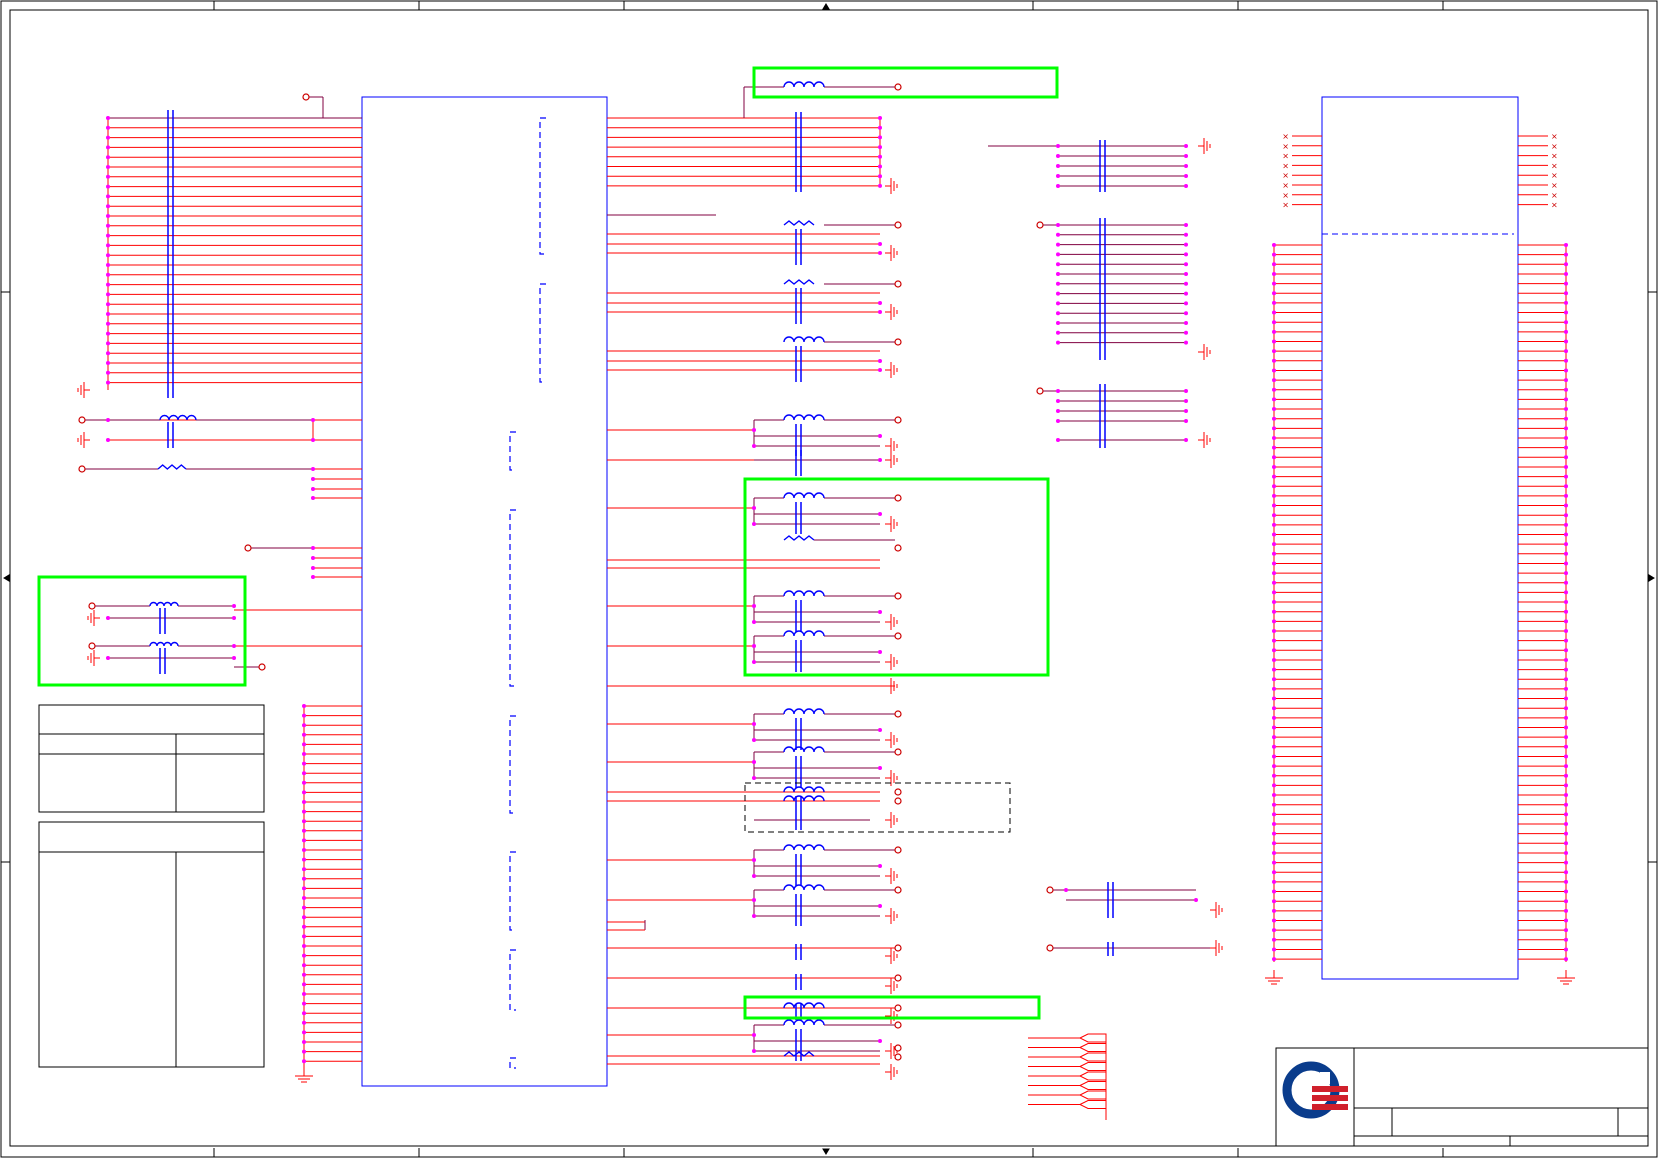 The height and width of the screenshot is (1158, 1658). I want to click on inductor-icon, so click(804, 495).